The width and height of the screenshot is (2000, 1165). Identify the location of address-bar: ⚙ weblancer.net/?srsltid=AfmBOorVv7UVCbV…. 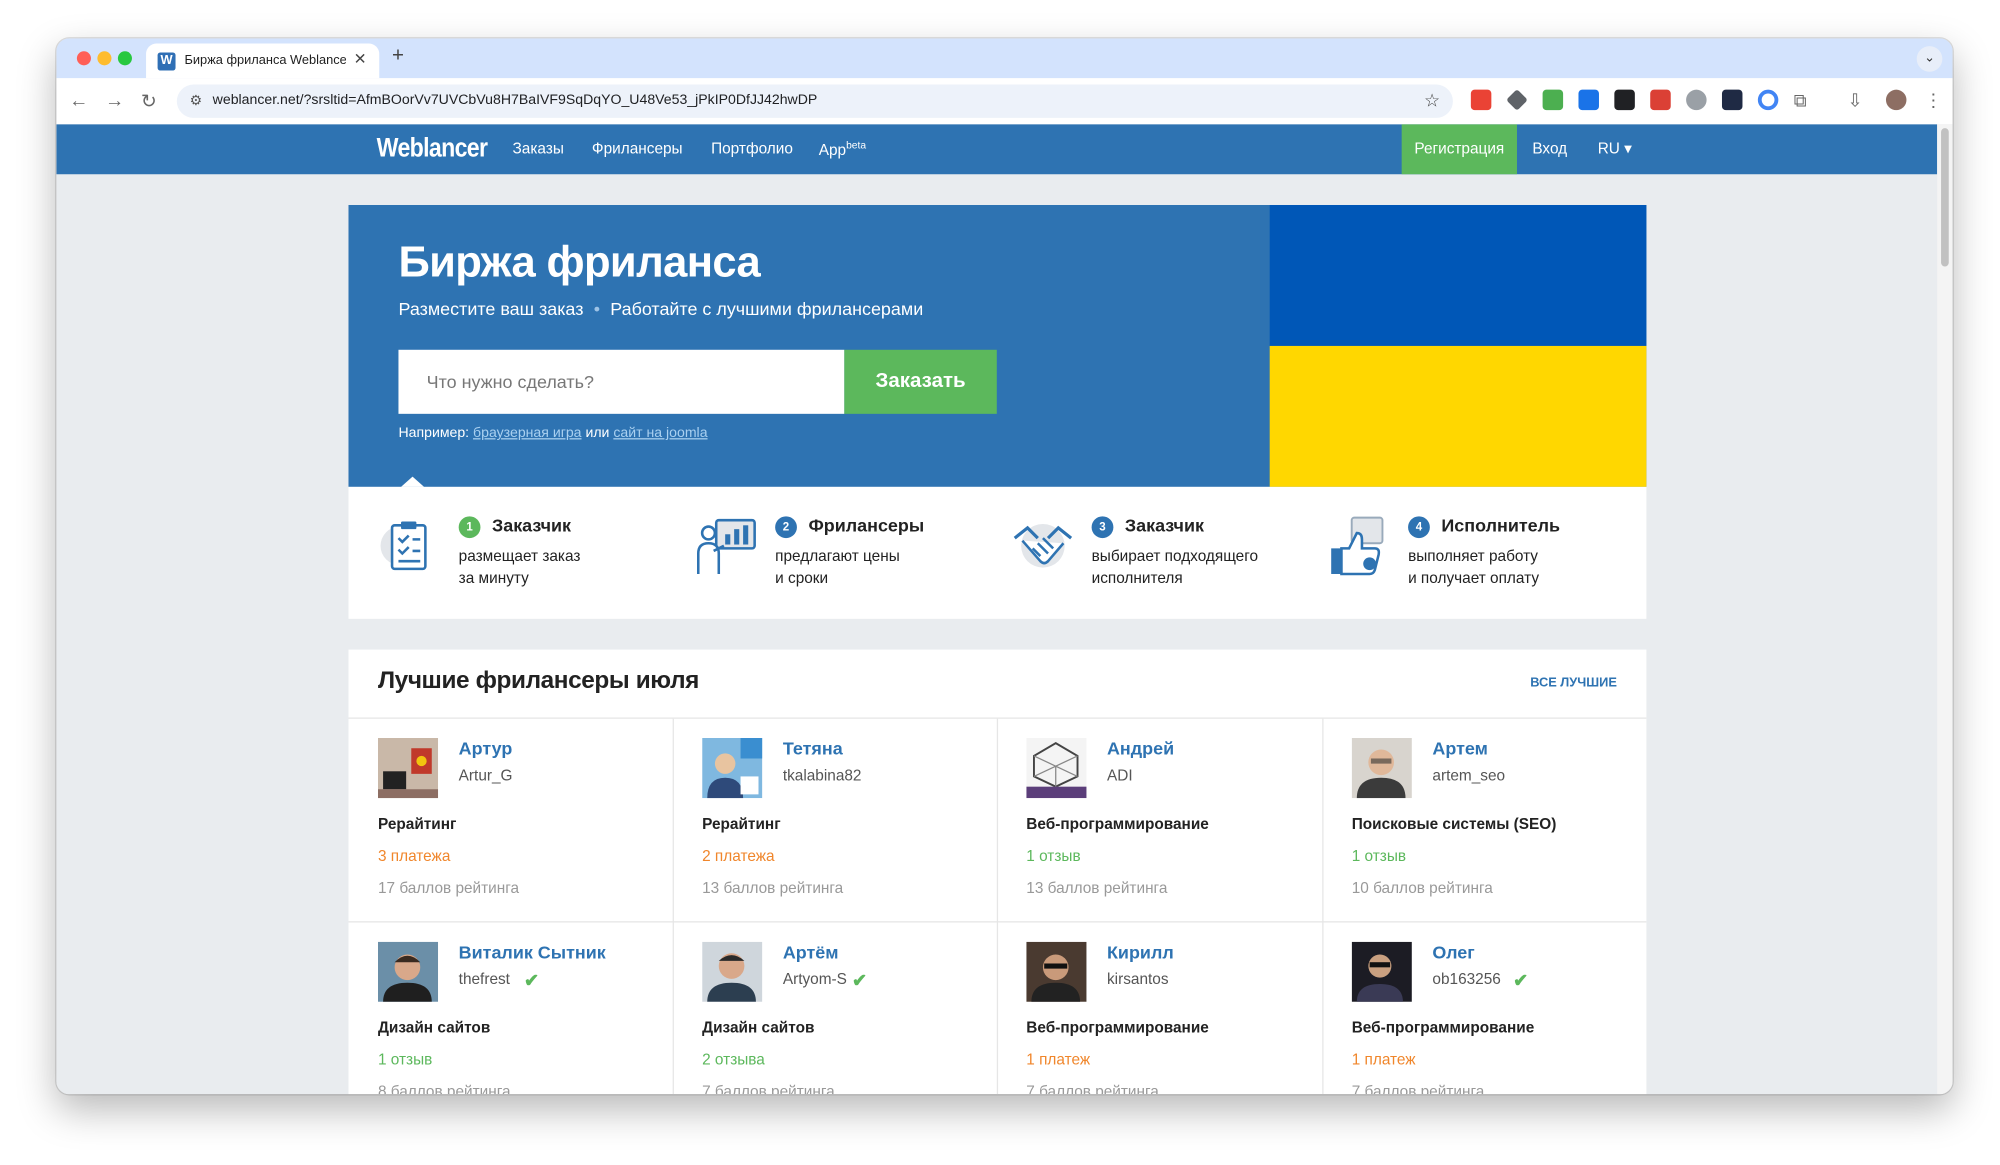
(814, 101).